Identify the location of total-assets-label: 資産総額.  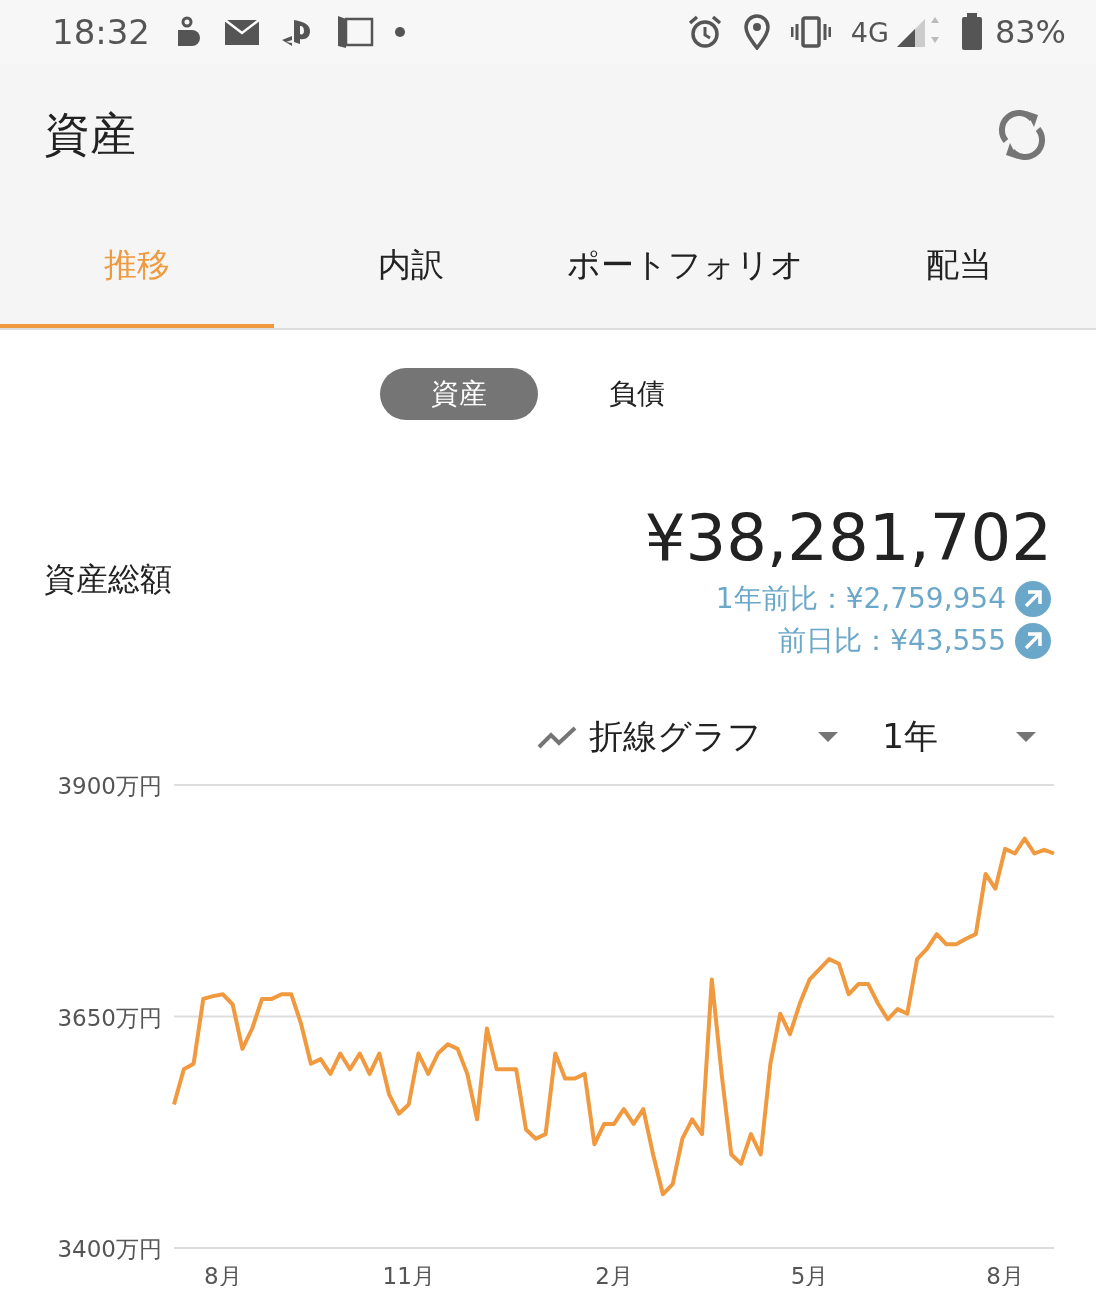
(108, 579).